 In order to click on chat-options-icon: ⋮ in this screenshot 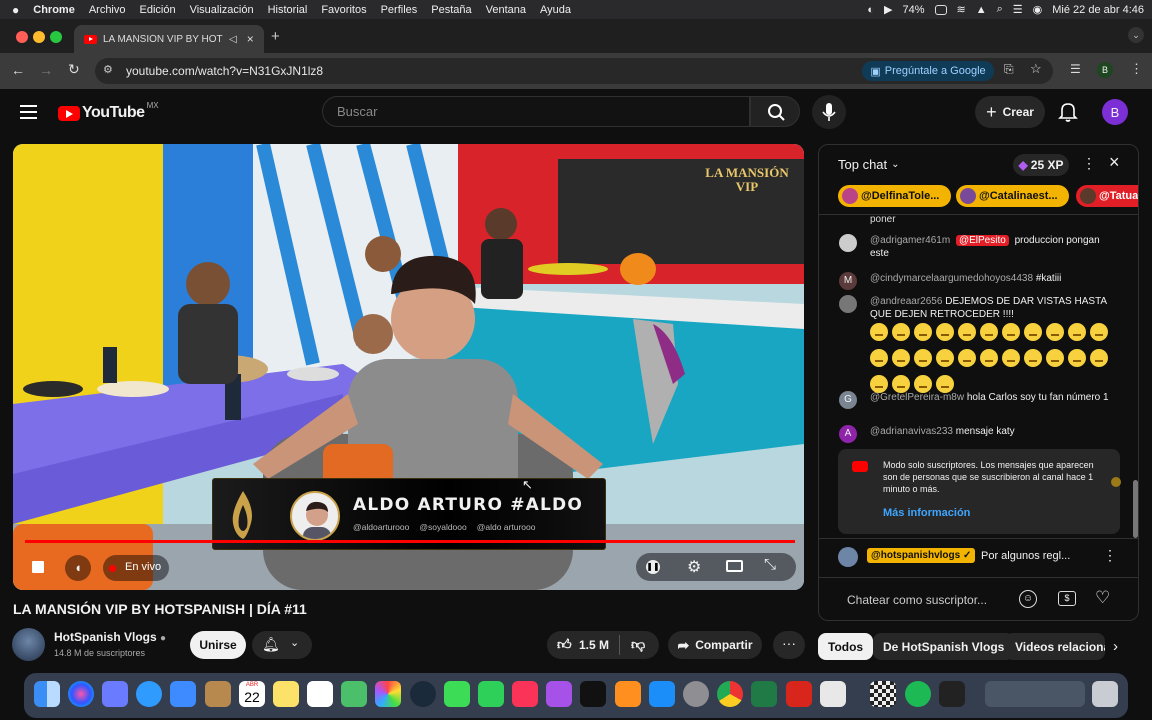, I will do `click(1089, 163)`.